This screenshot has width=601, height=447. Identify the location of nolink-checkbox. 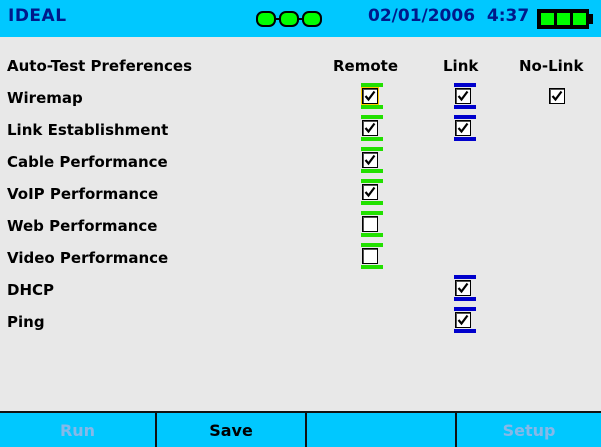
(557, 96).